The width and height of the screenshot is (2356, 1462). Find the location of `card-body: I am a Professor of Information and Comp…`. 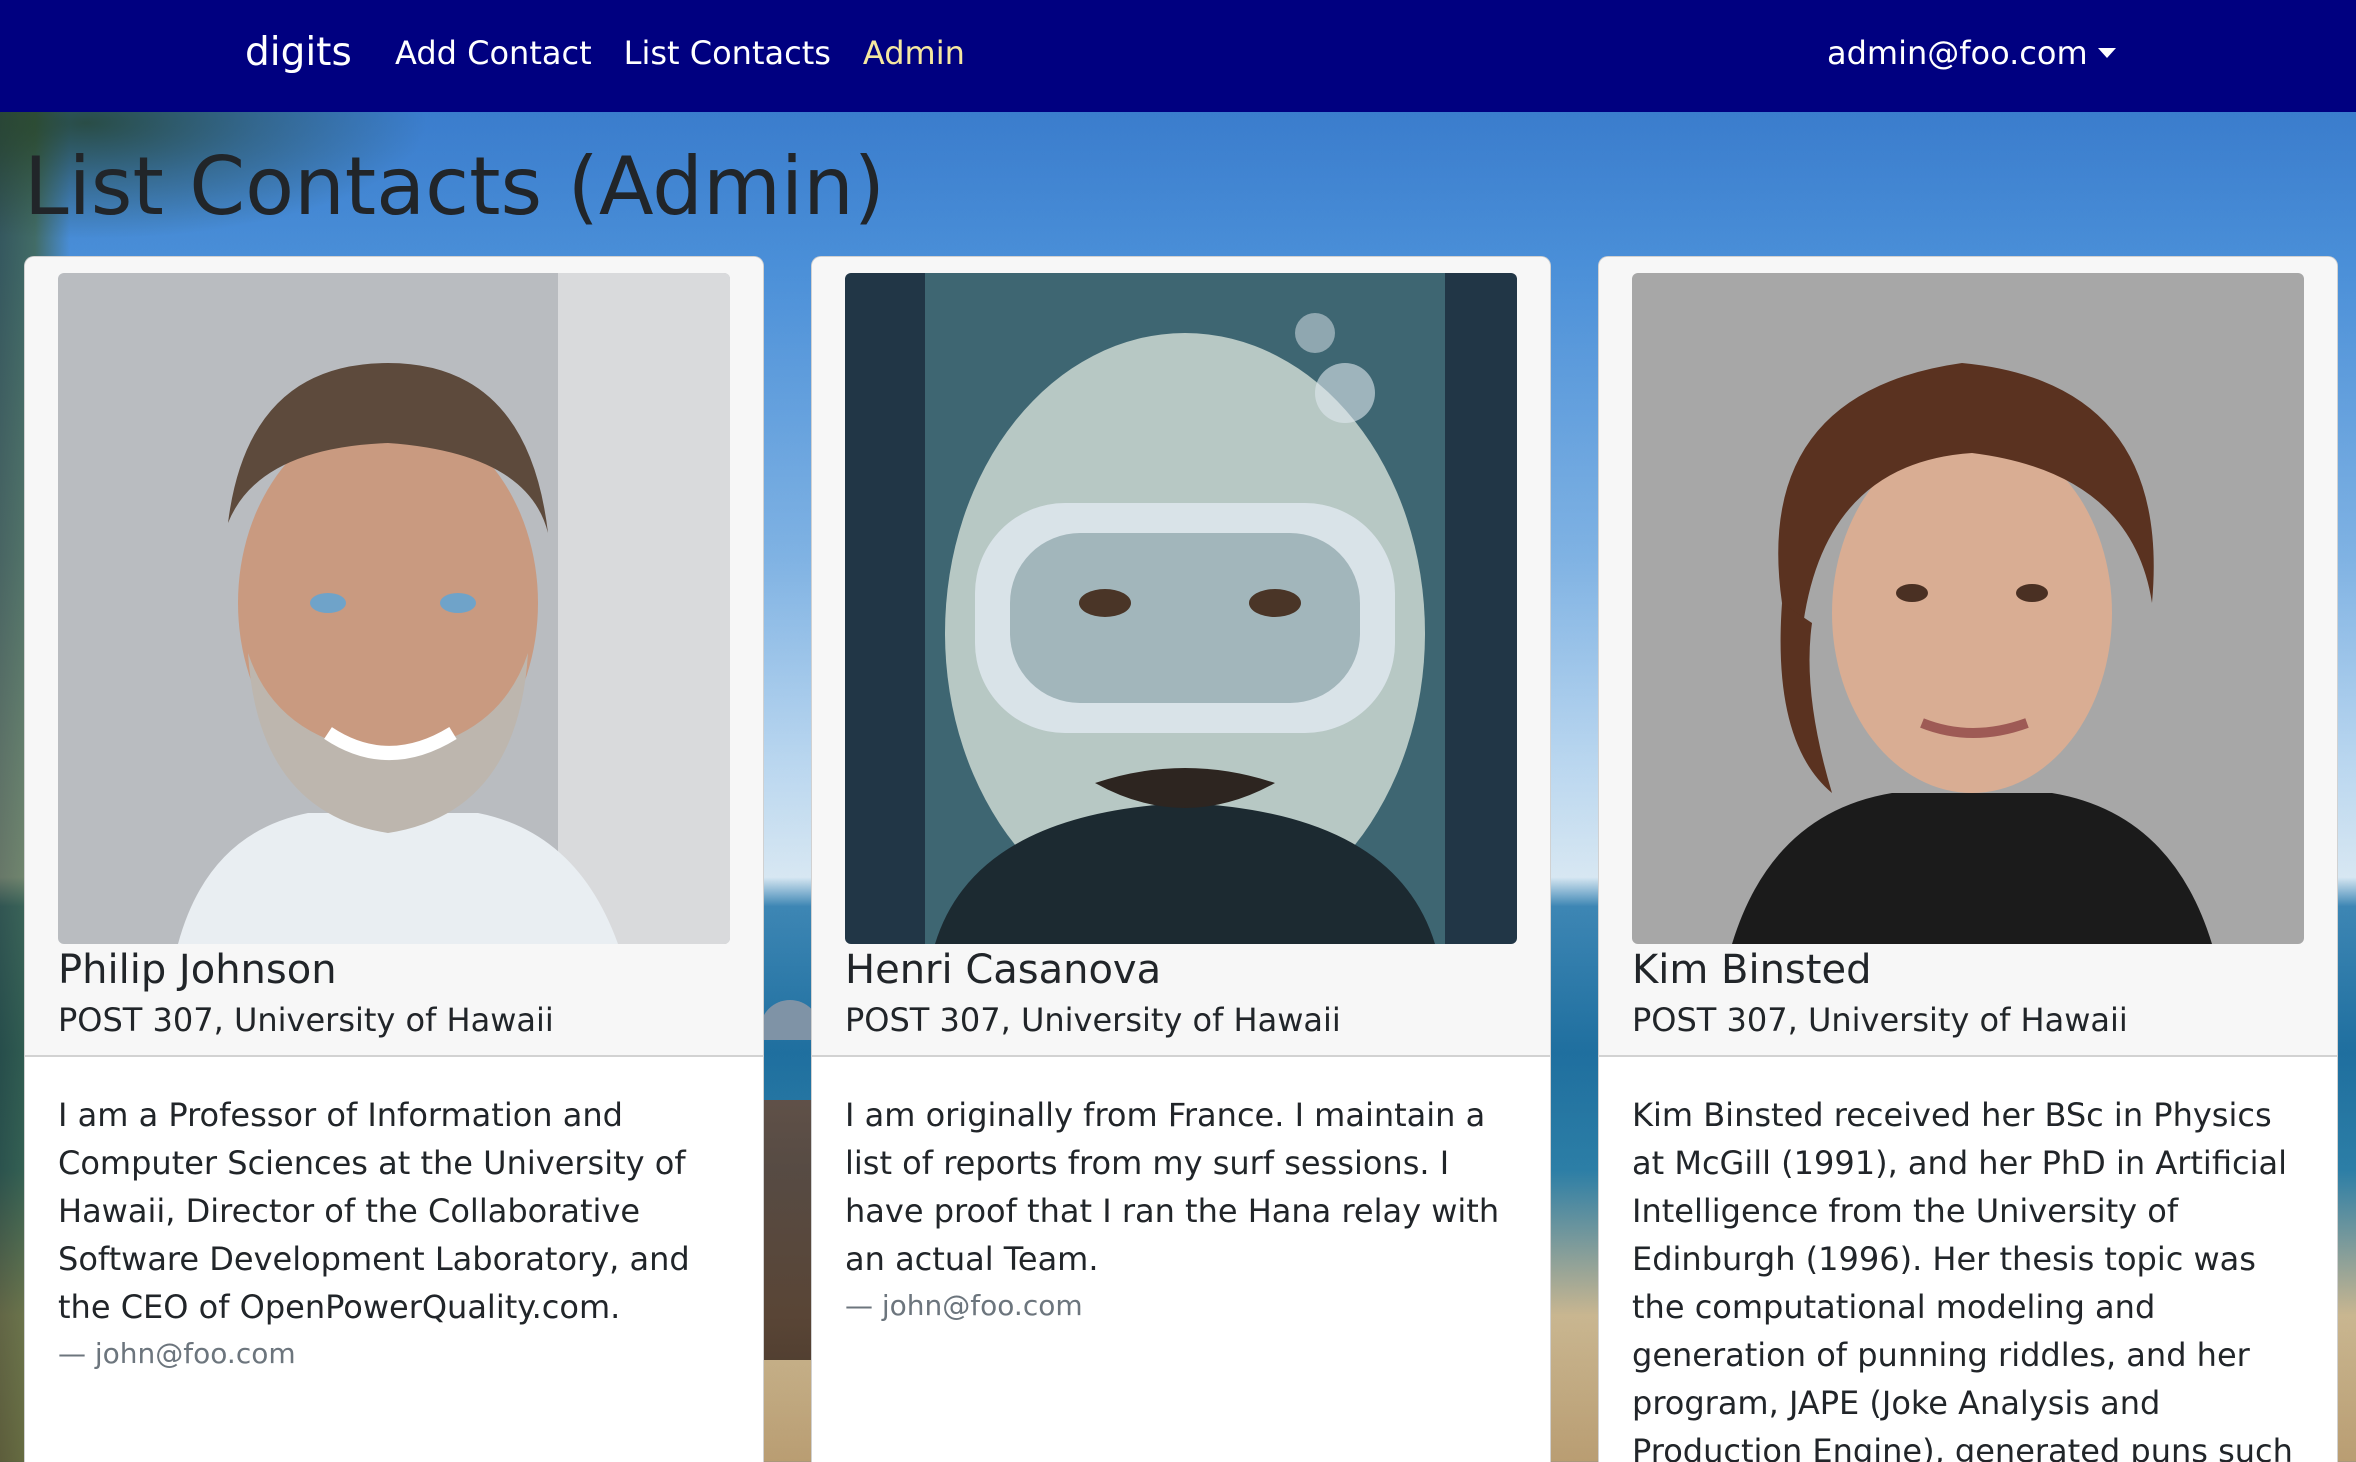

card-body: I am a Professor of Information and Comp… is located at coordinates (394, 1213).